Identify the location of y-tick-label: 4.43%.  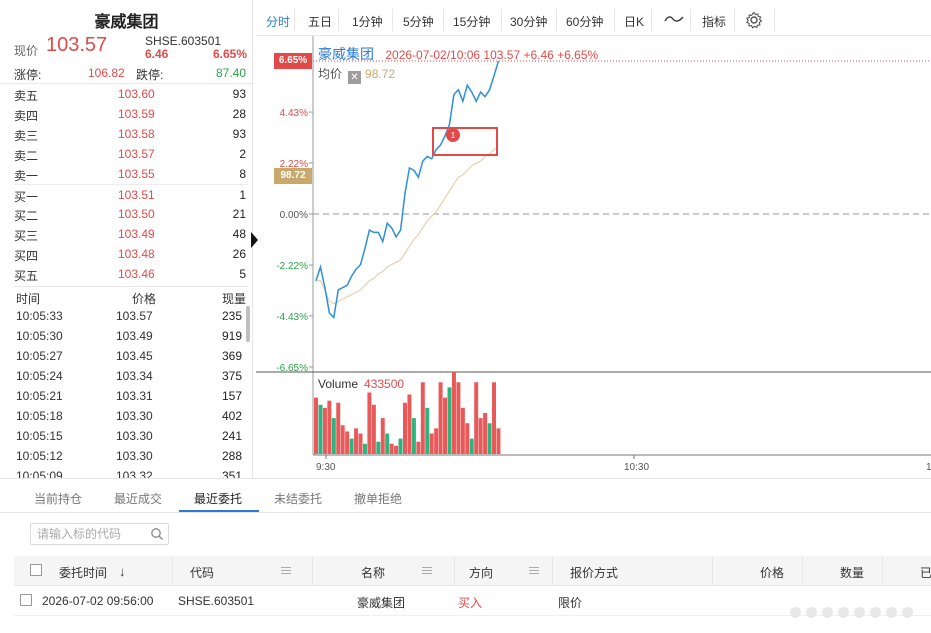
(294, 113).